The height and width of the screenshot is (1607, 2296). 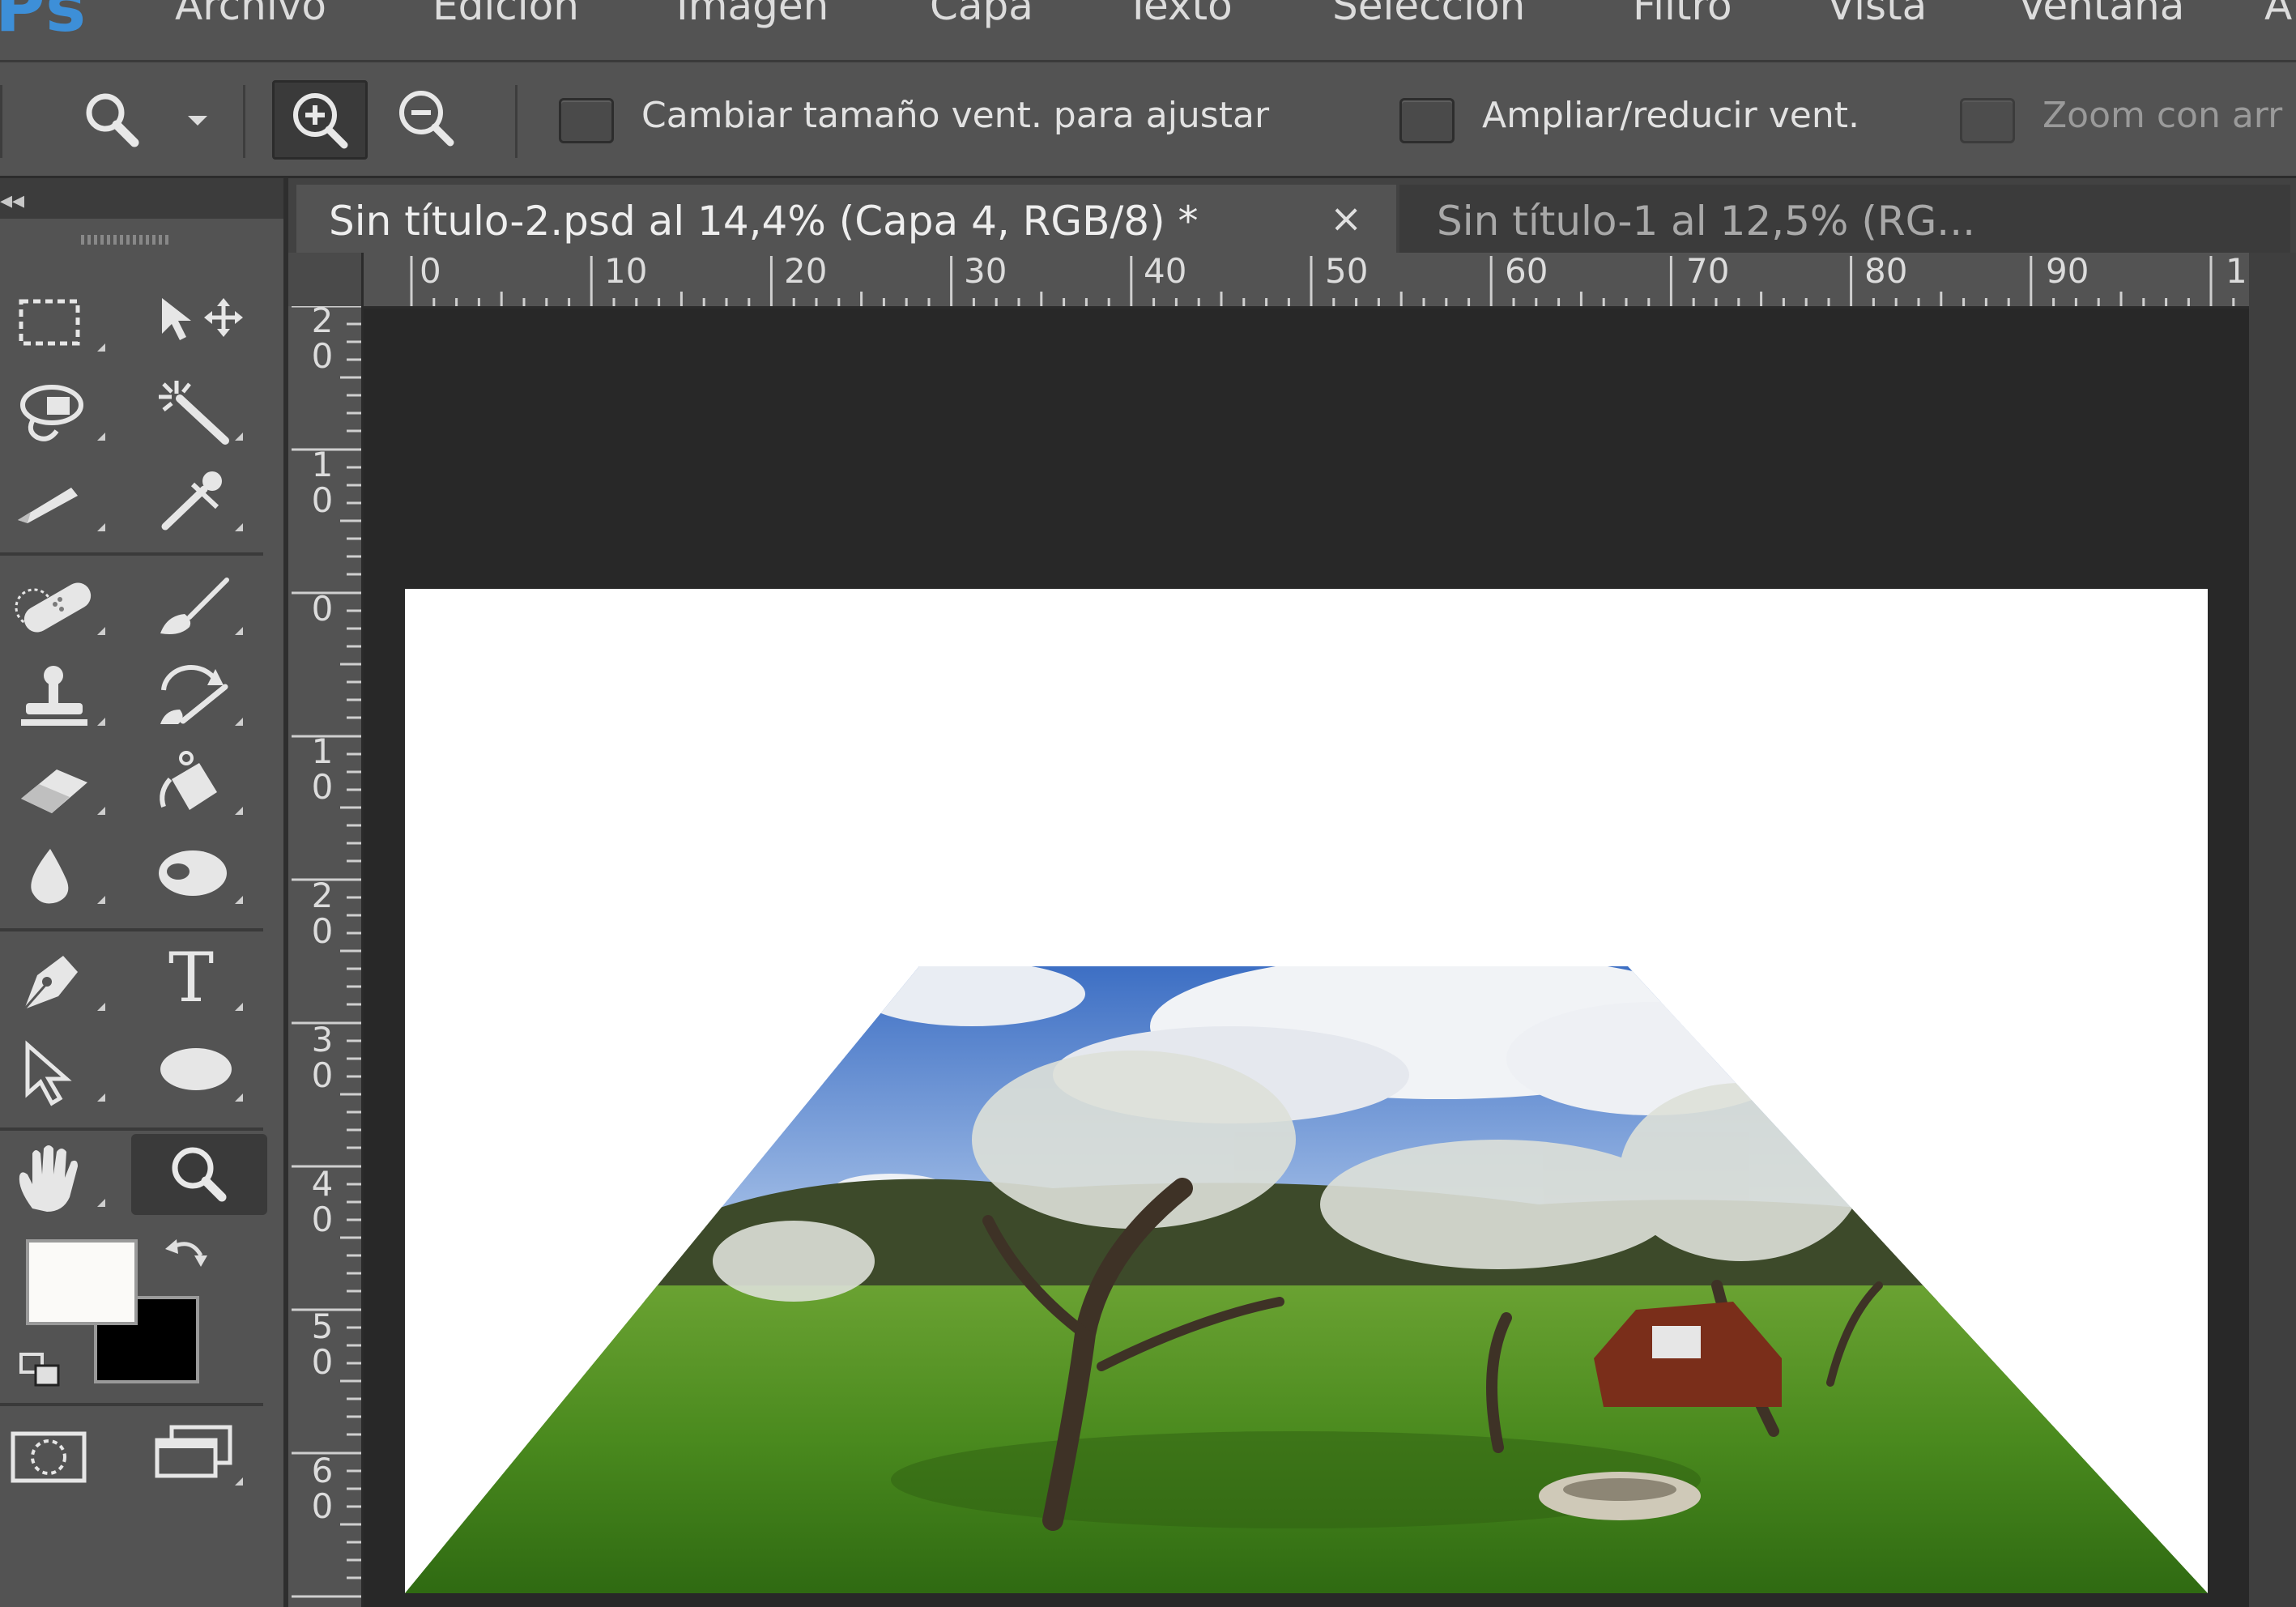 I want to click on resize-windows-checkbox, so click(x=586, y=120).